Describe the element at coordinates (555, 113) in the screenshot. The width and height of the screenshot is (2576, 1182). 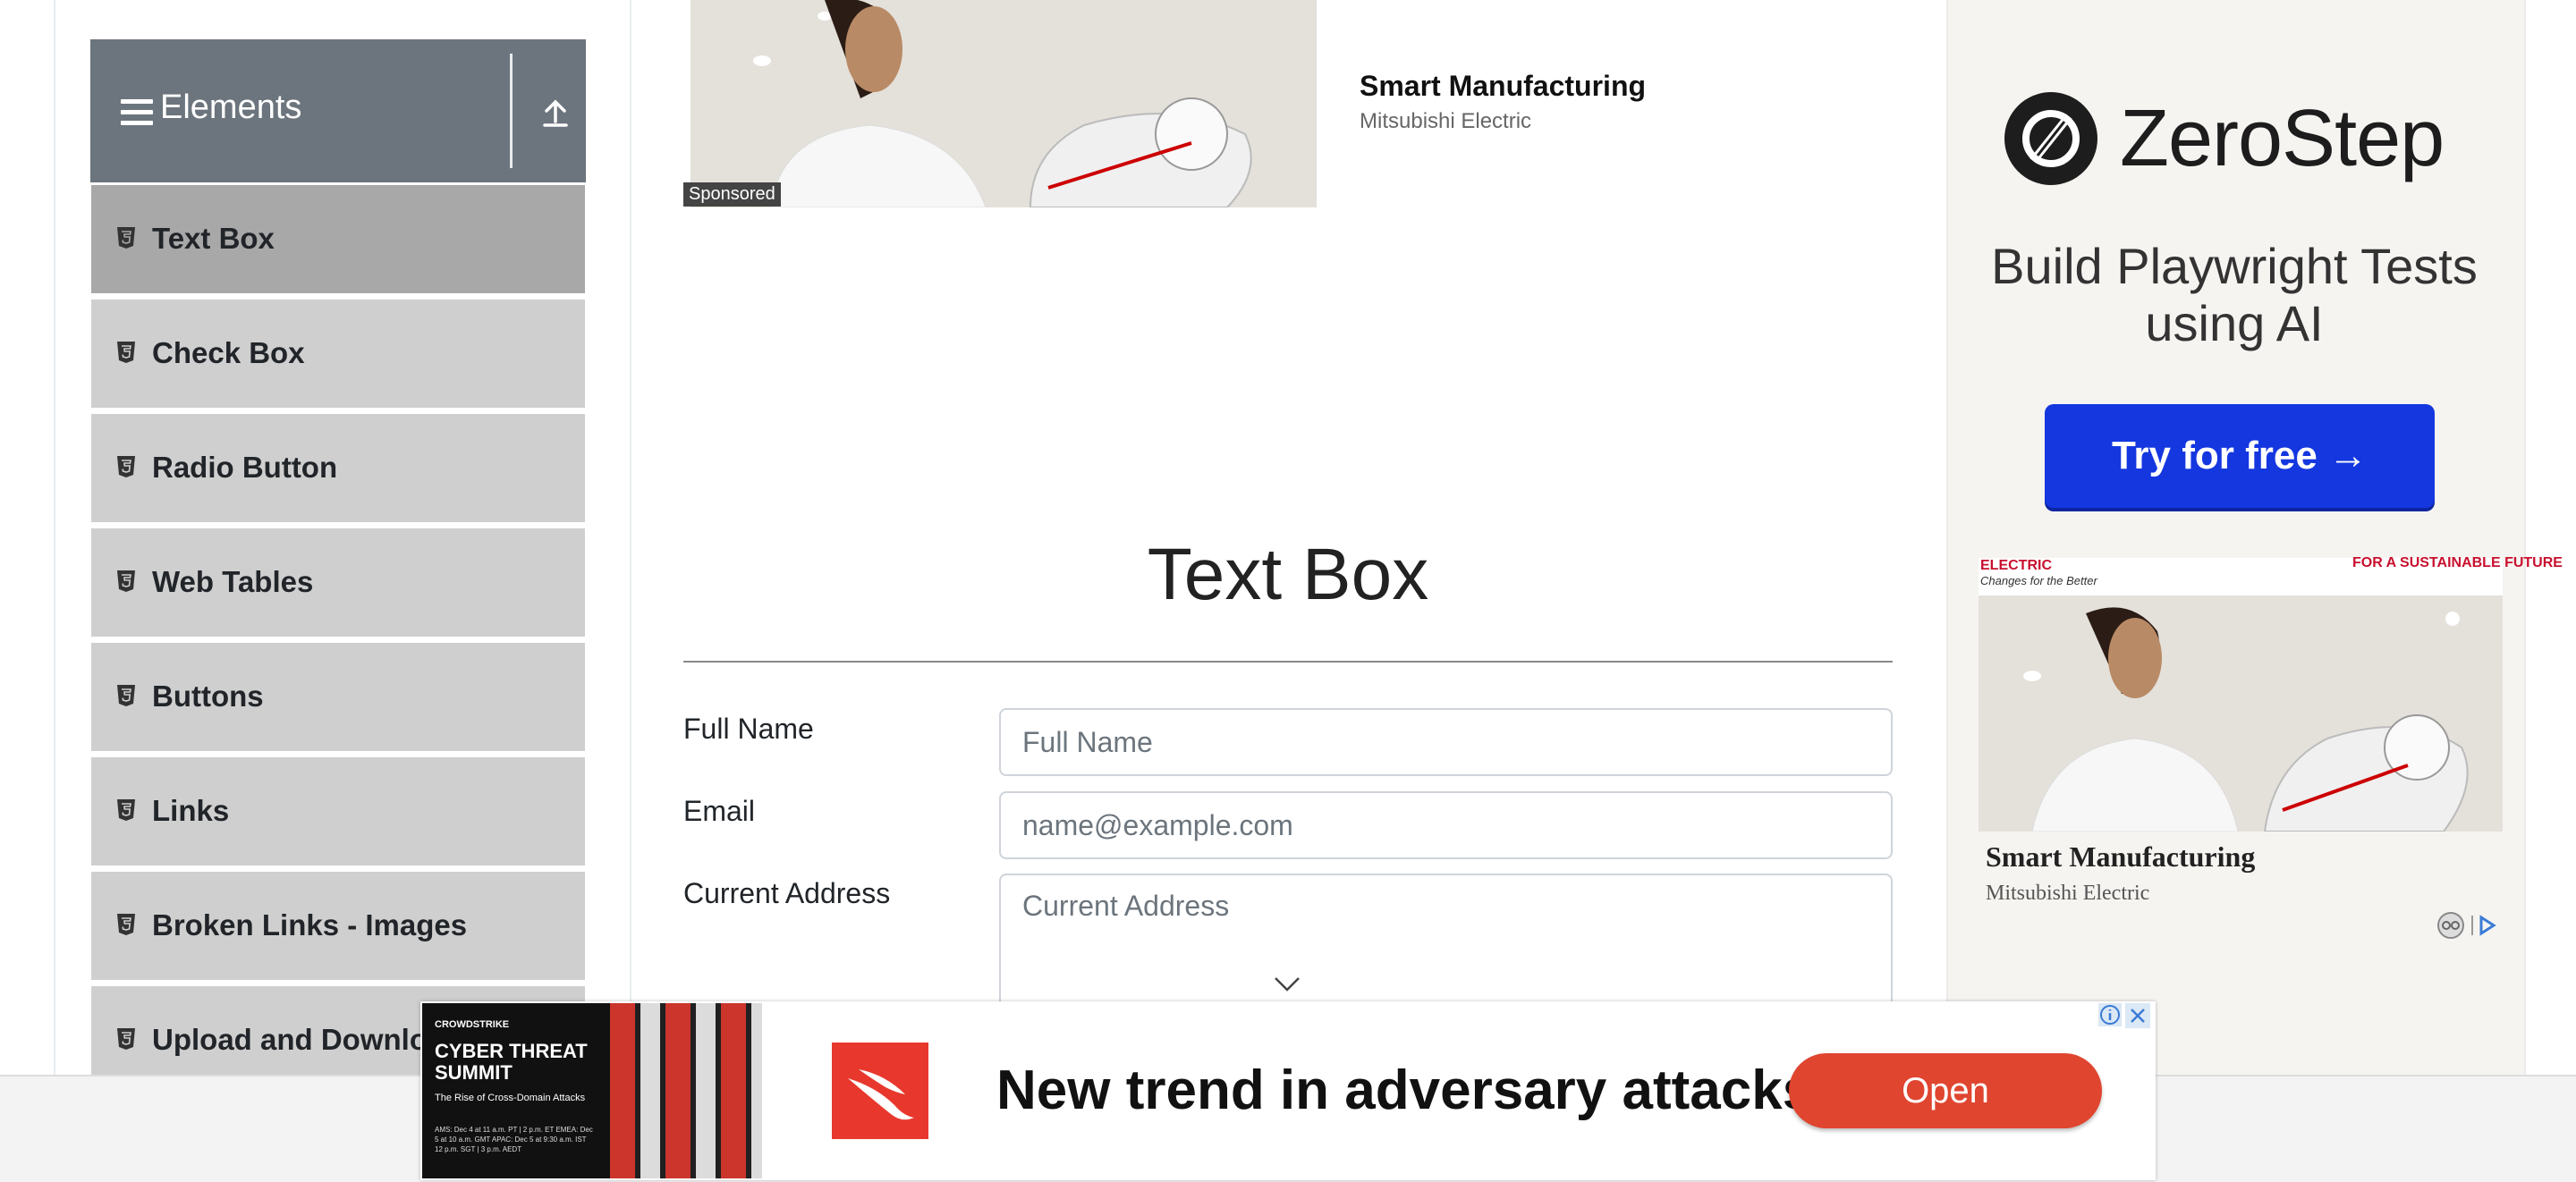
I see `collapse-up-icon` at that location.